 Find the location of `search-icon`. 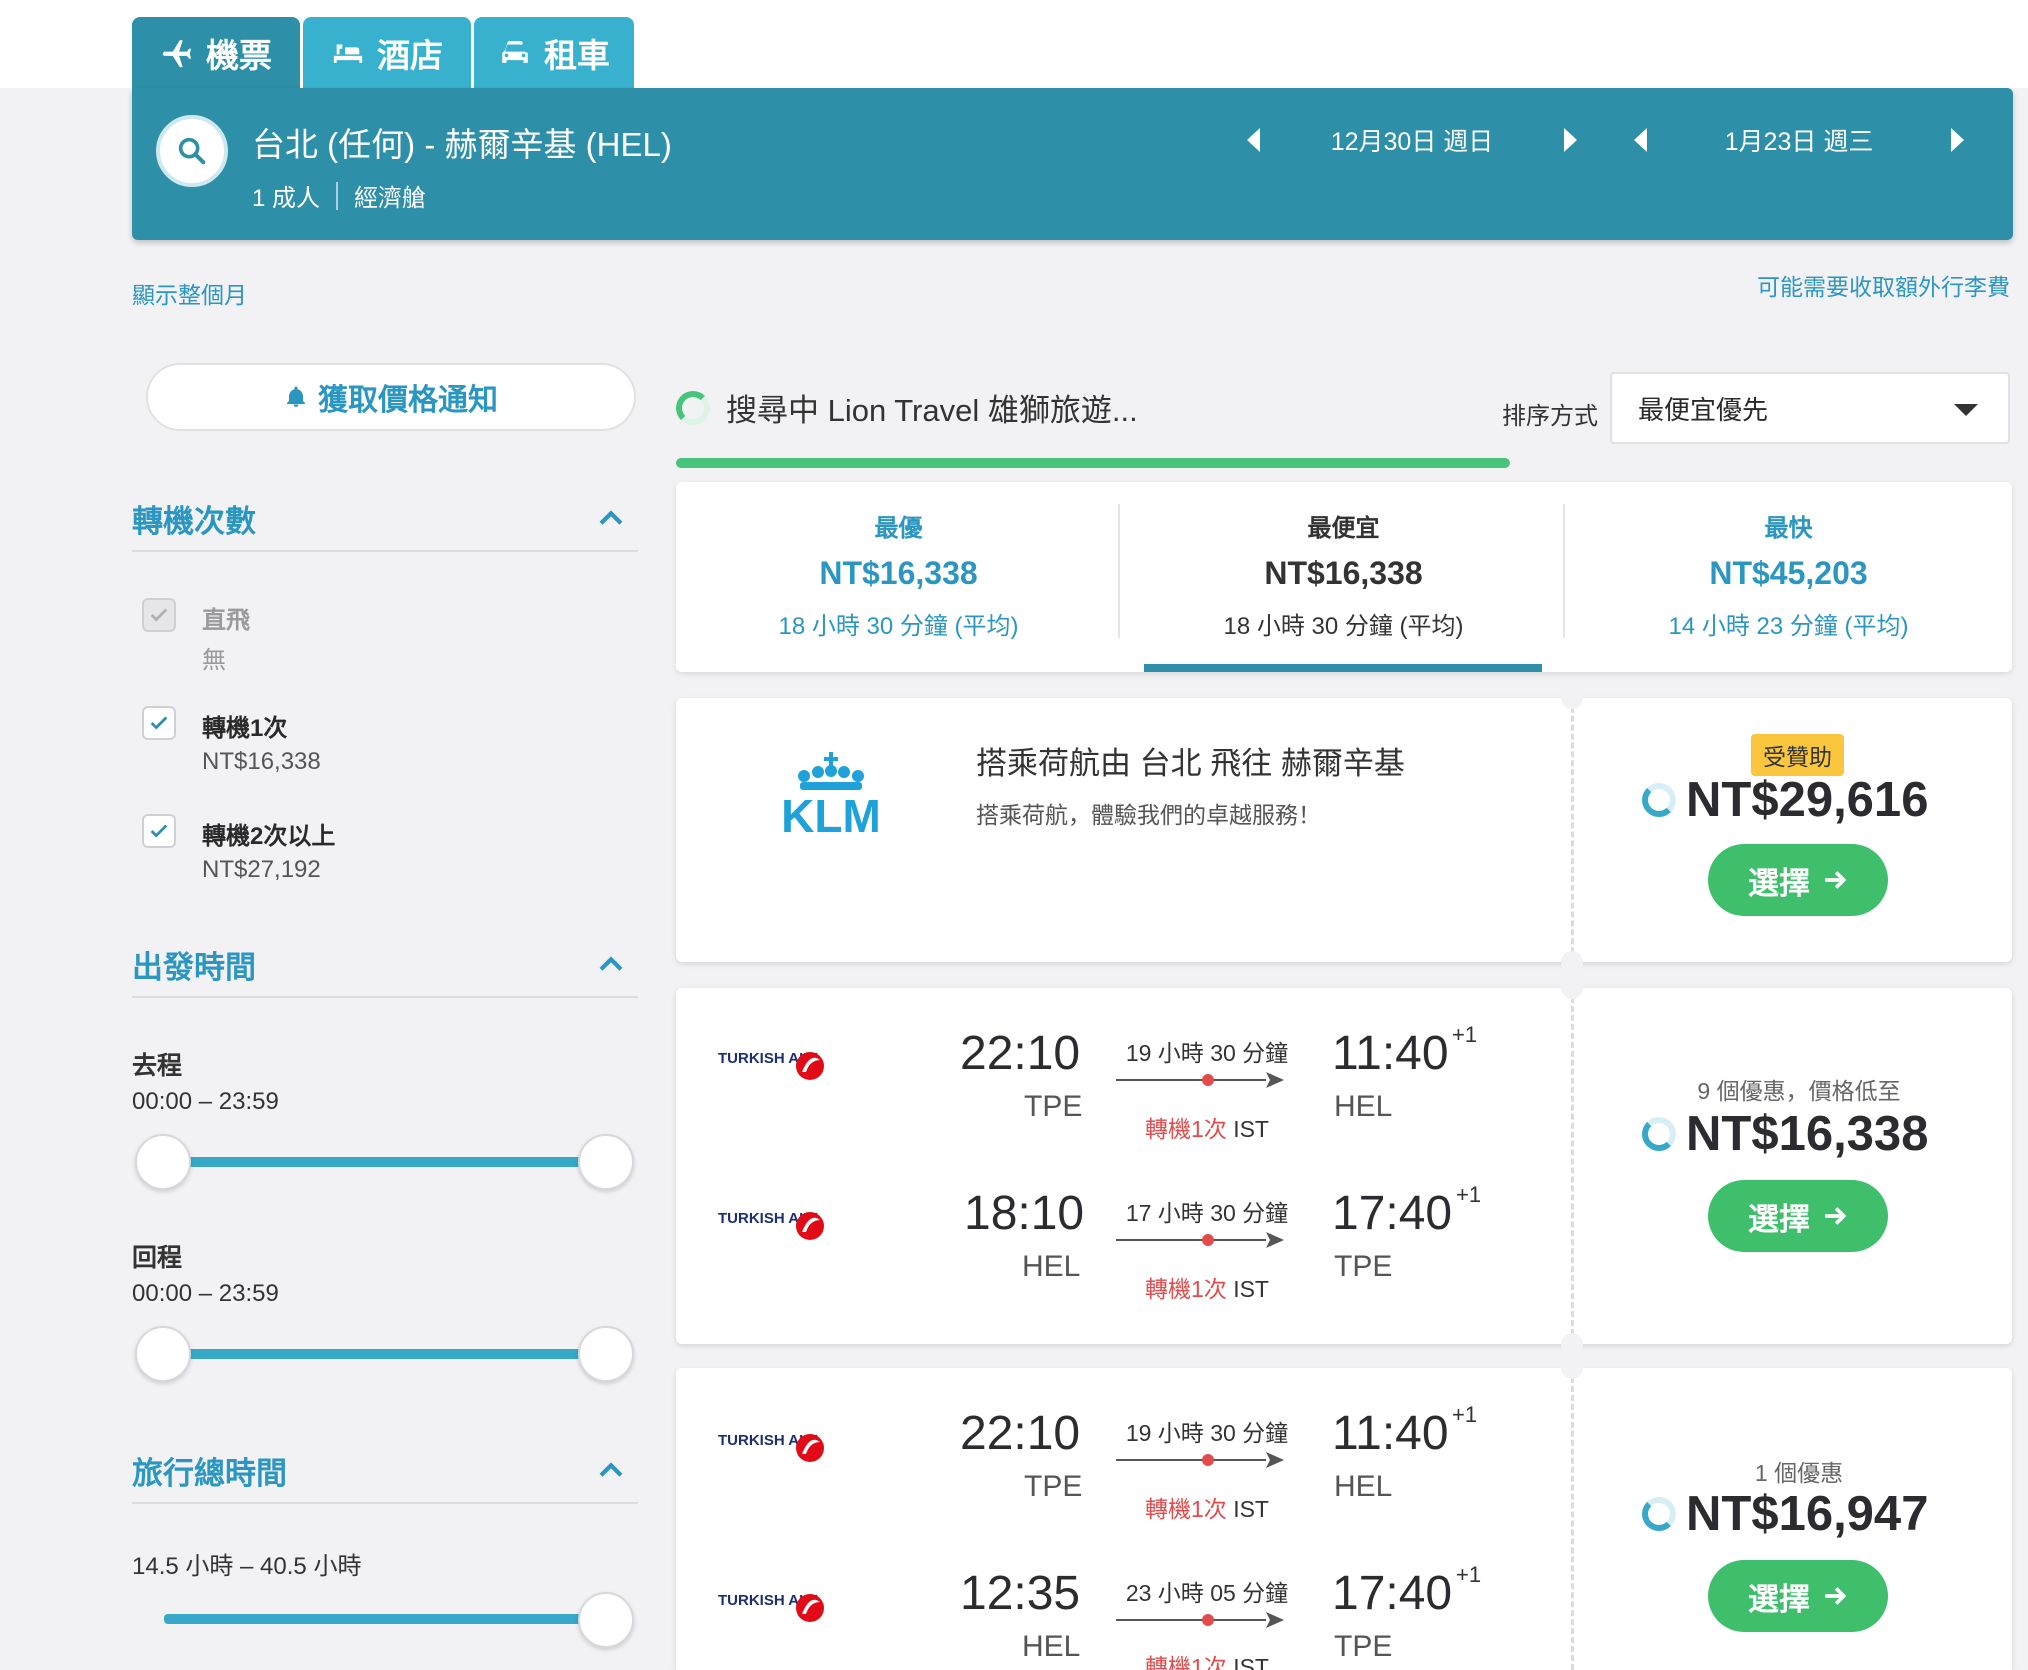

search-icon is located at coordinates (192, 151).